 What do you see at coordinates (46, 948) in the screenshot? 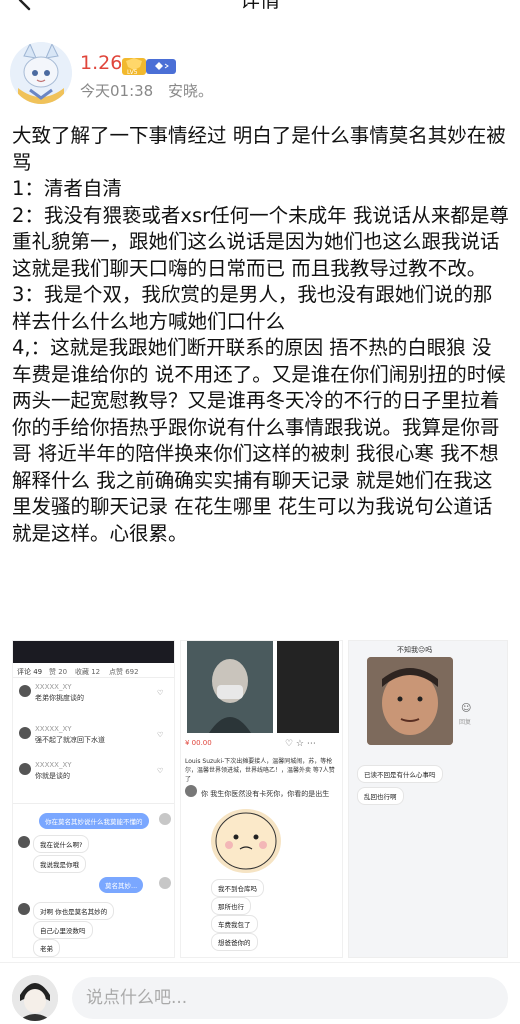
I see `chat-bubble: 老弟` at bounding box center [46, 948].